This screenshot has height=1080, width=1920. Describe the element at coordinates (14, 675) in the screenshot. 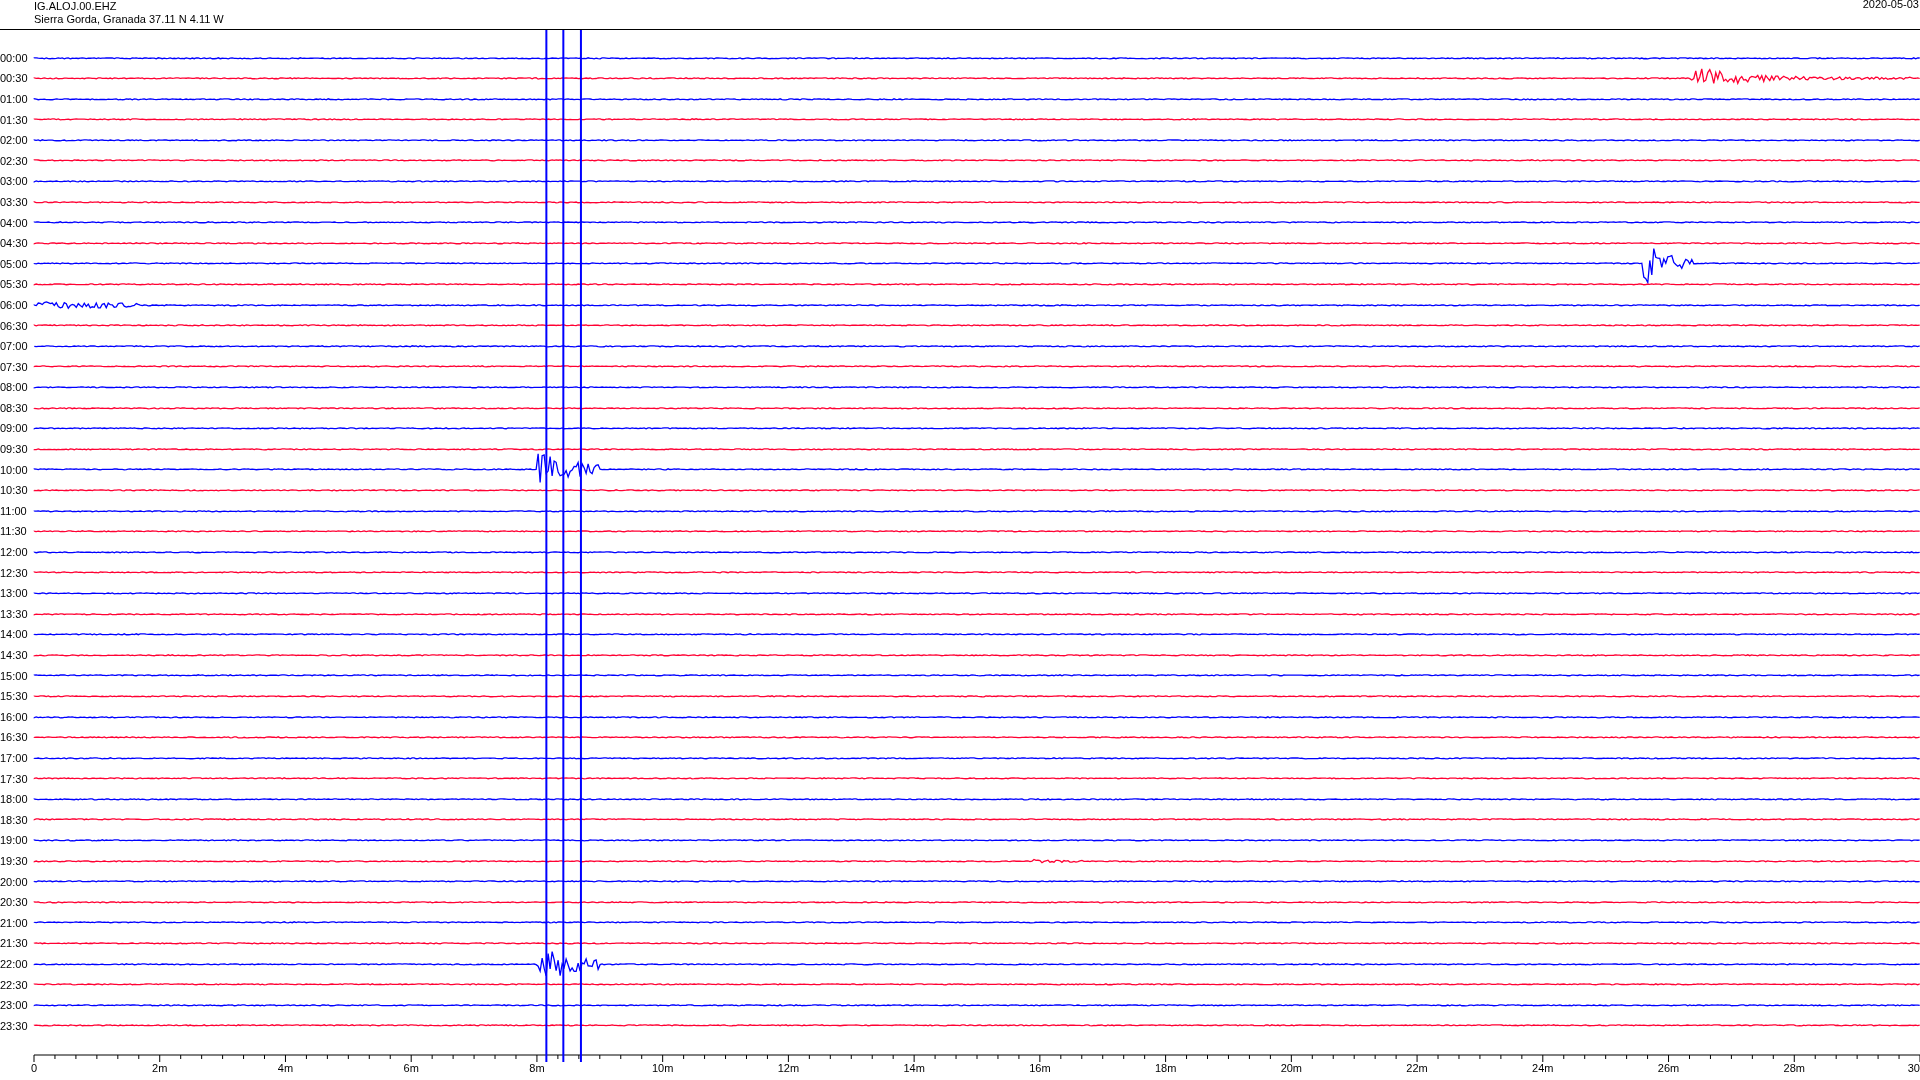

I see `row-time-label: 15:00` at that location.